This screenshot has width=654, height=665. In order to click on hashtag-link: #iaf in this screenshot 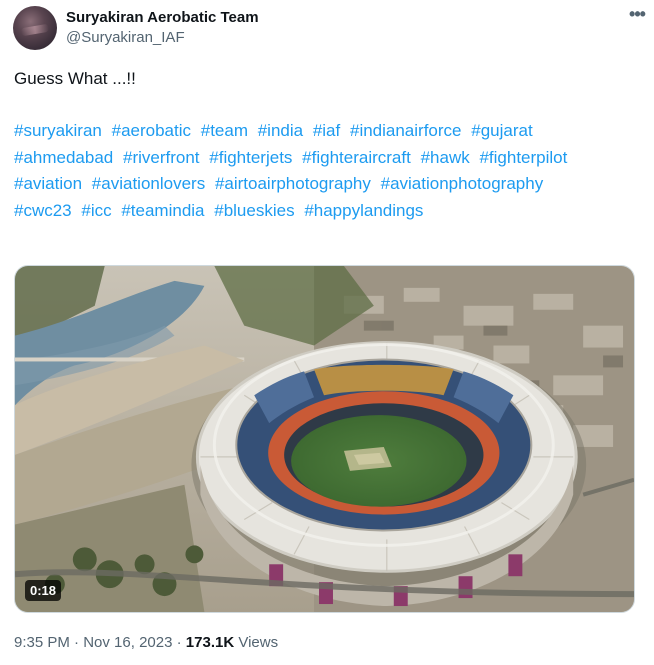, I will do `click(326, 130)`.